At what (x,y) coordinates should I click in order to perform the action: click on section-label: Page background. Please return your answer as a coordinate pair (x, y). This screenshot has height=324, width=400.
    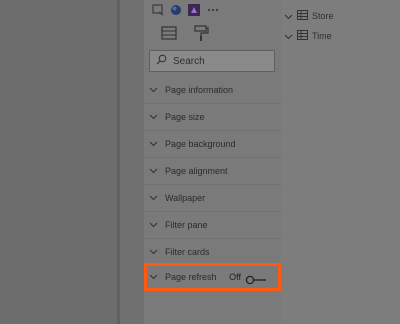
    Looking at the image, I should click on (200, 144).